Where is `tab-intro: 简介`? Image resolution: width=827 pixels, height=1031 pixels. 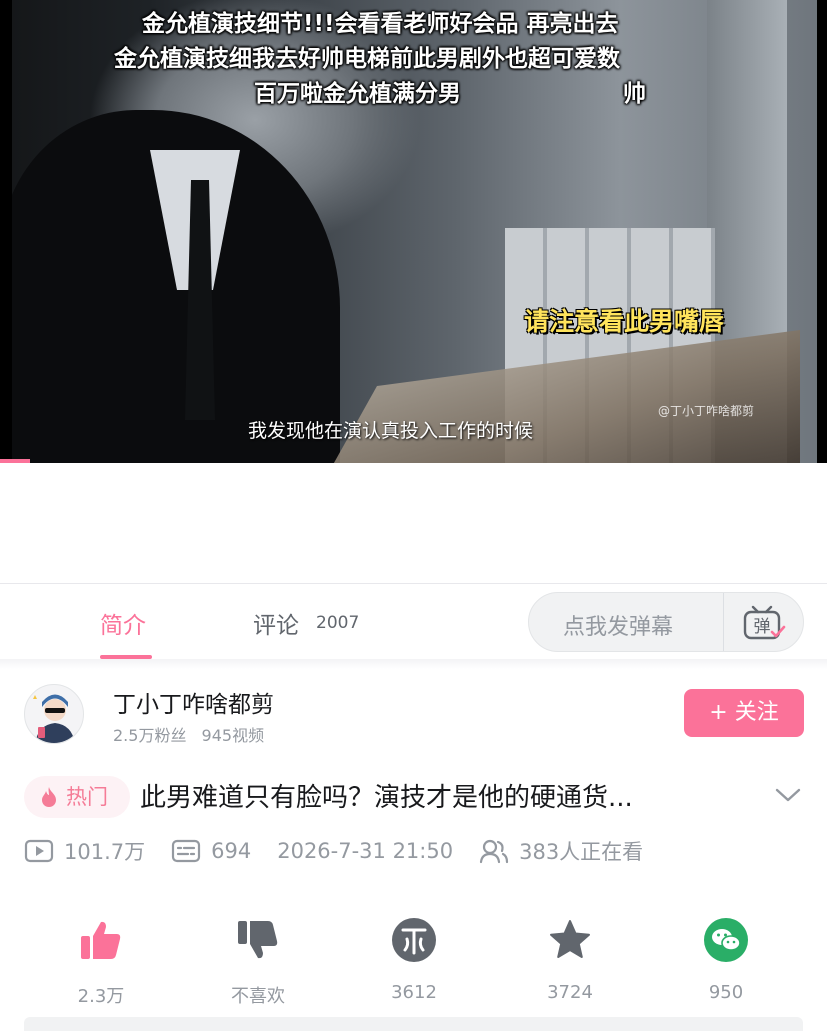 tab-intro: 简介 is located at coordinates (123, 623).